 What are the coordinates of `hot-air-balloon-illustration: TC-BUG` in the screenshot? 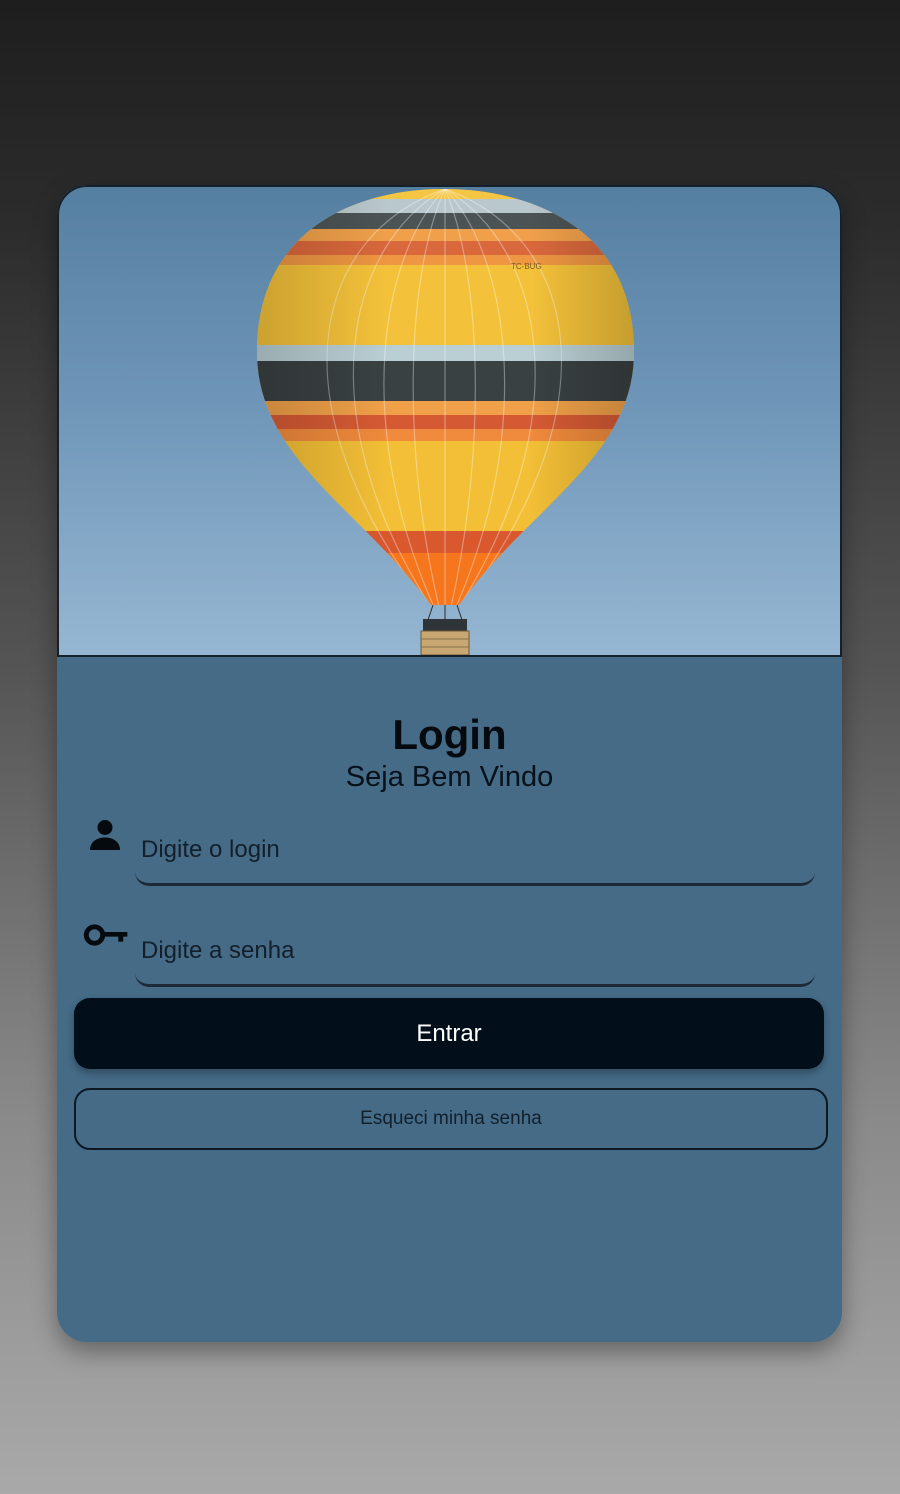 It's located at (445, 422).